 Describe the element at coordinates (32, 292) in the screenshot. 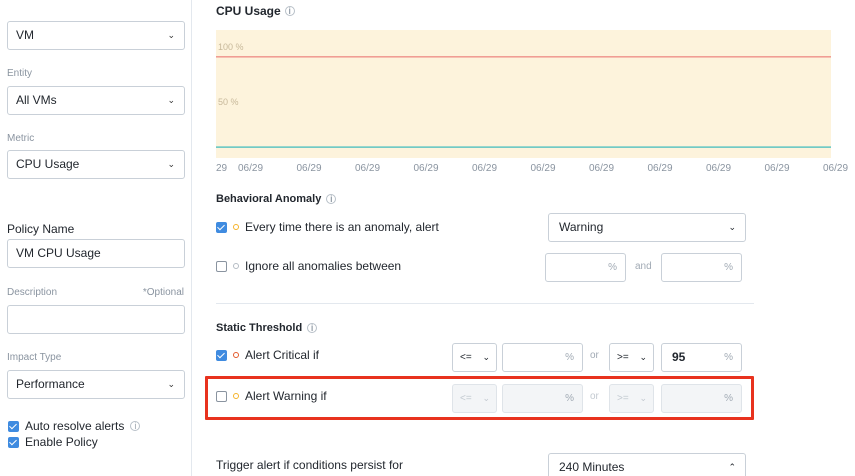

I see `description-label: Description` at that location.